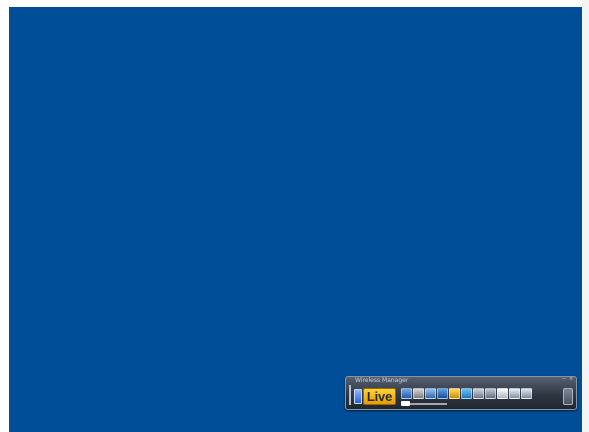 This screenshot has width=589, height=432. I want to click on phone-icon, so click(358, 396).